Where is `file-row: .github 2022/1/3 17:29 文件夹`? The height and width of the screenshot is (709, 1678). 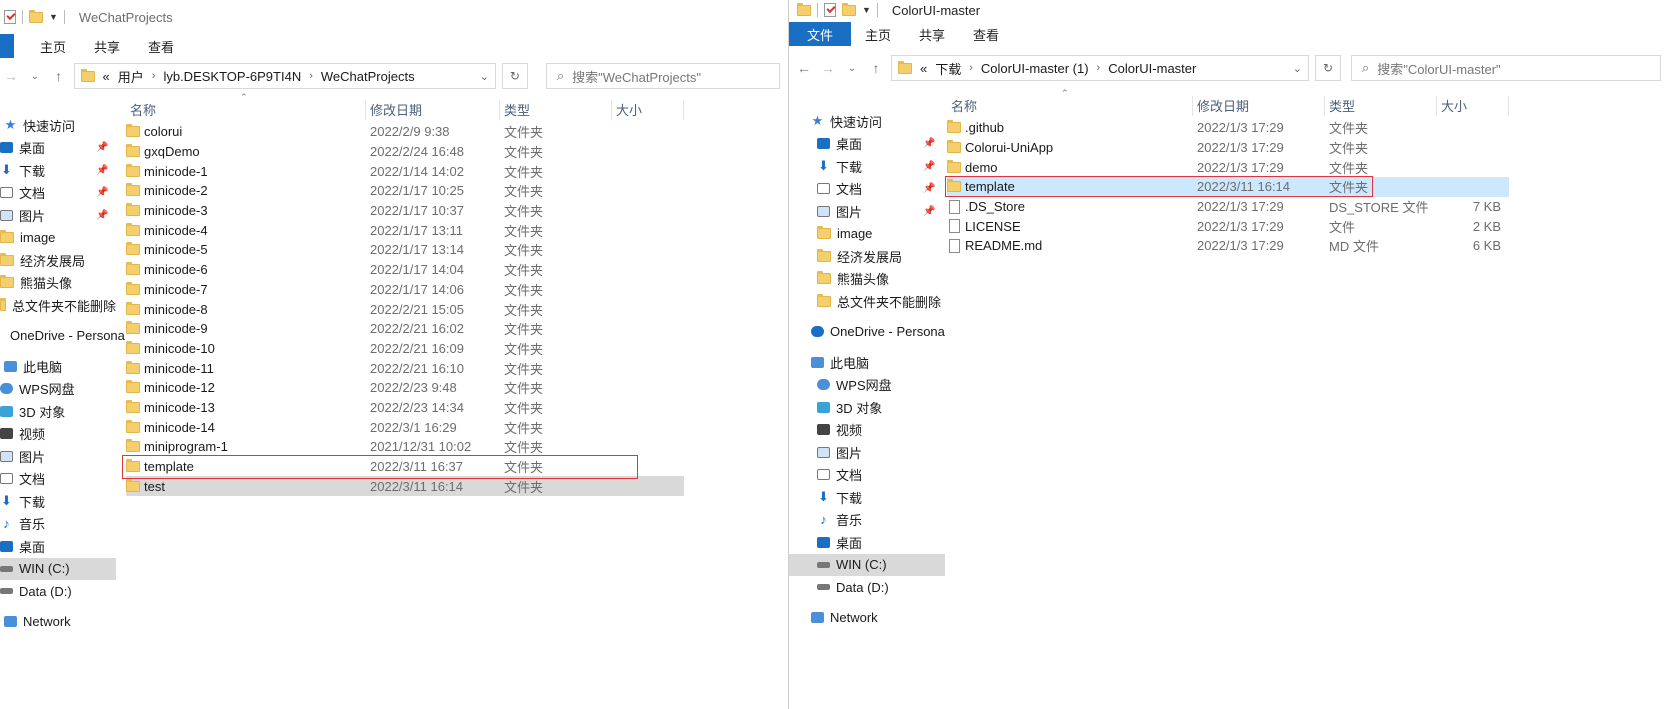
file-row: .github 2022/1/3 17:29 文件夹 is located at coordinates (1228, 128).